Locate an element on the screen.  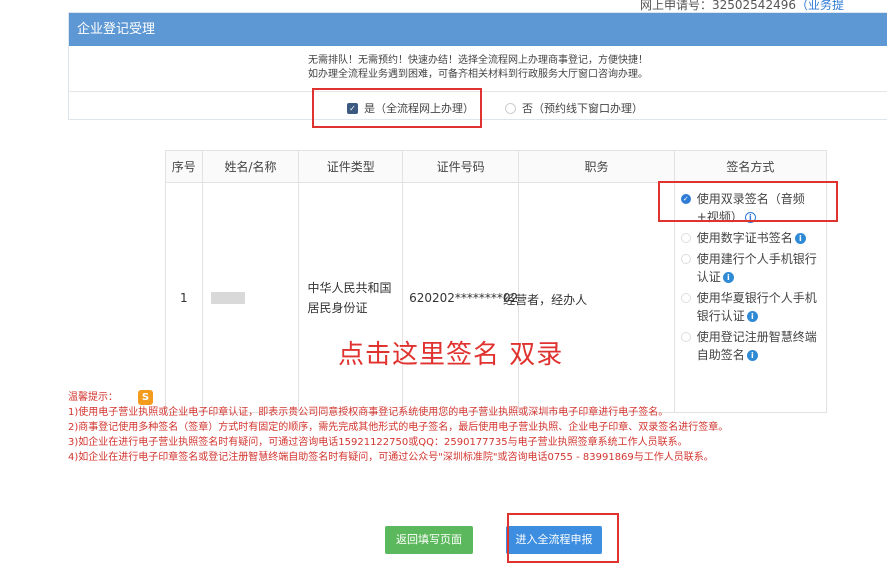
cell-name is located at coordinates (250, 297).